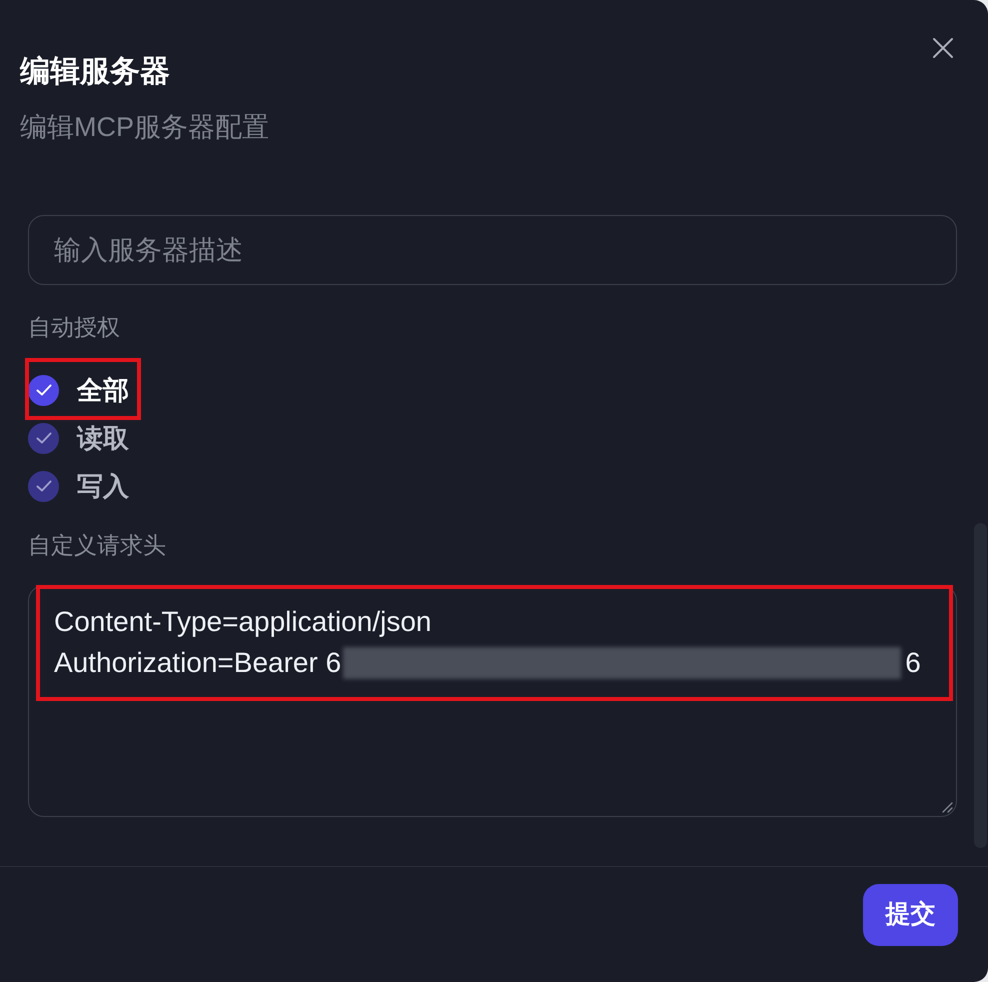 This screenshot has width=988, height=982. Describe the element at coordinates (103, 390) in the screenshot. I see `checkbox-label: 全部` at that location.